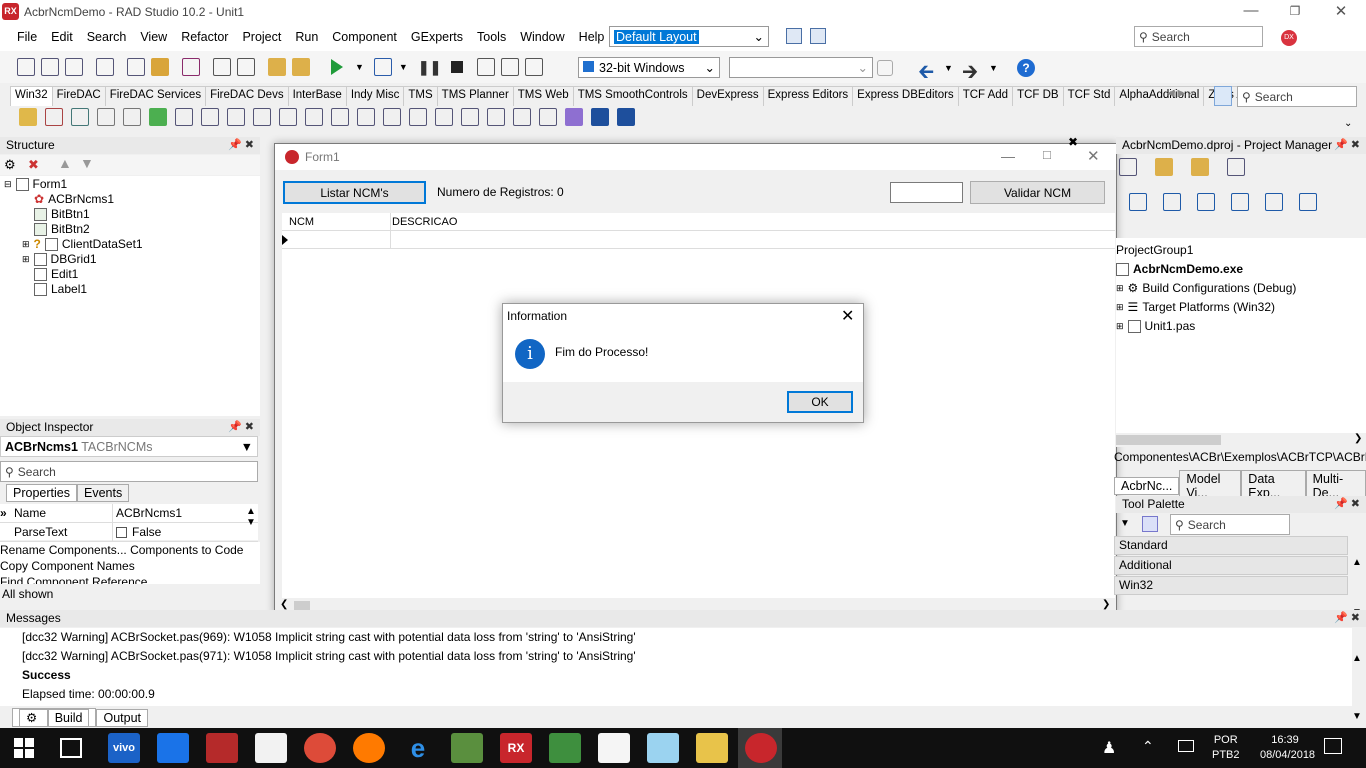 This screenshot has width=1366, height=768. I want to click on folder-icon, so click(1200, 167).